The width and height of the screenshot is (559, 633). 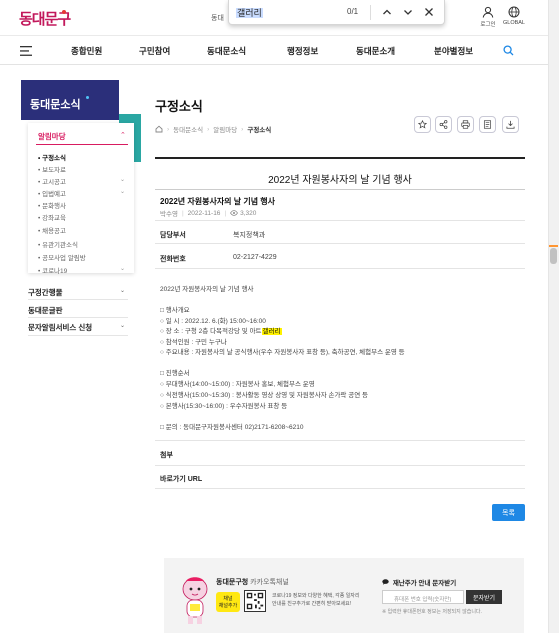 What do you see at coordinates (78, 292) in the screenshot?
I see `sidebar-menu-publication: 구정간행물` at bounding box center [78, 292].